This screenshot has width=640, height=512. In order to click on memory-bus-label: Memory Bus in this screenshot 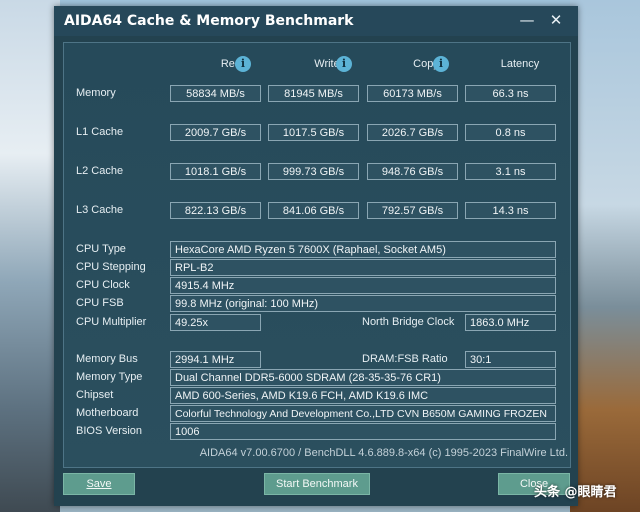, I will do `click(107, 359)`.